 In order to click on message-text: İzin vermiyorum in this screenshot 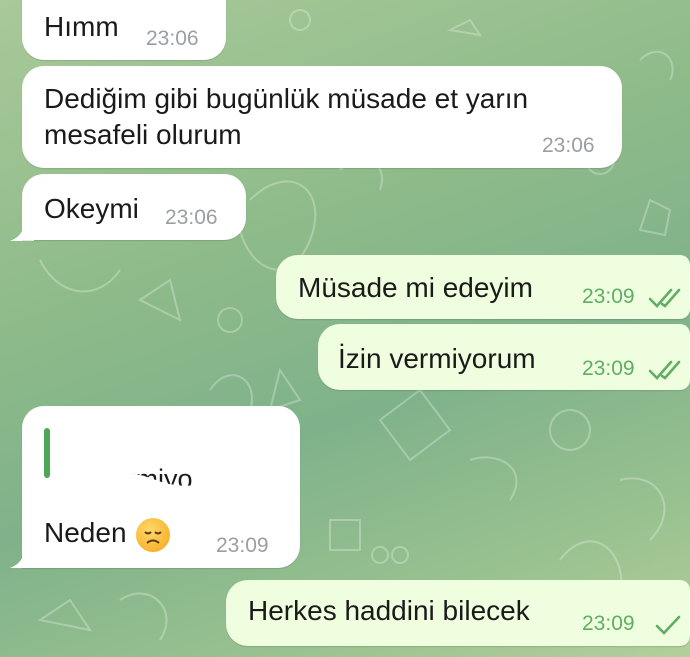, I will do `click(437, 358)`.